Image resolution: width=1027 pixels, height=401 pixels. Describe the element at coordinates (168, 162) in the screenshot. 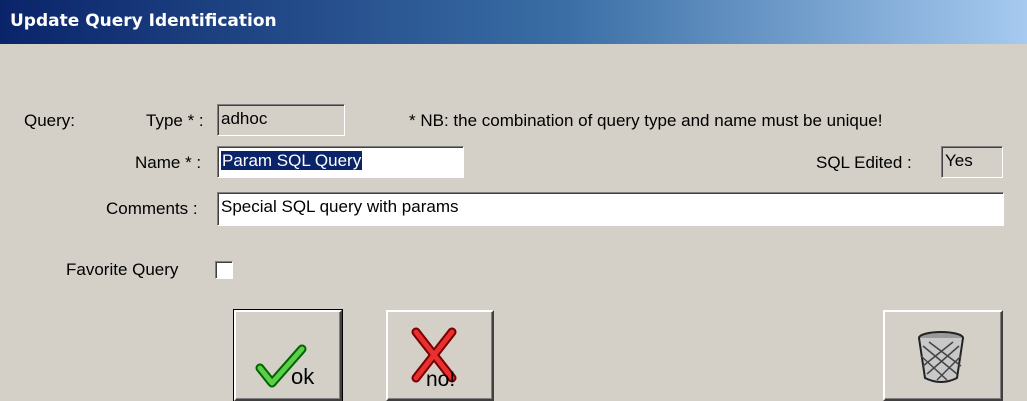

I see `name-label: Name * :` at that location.